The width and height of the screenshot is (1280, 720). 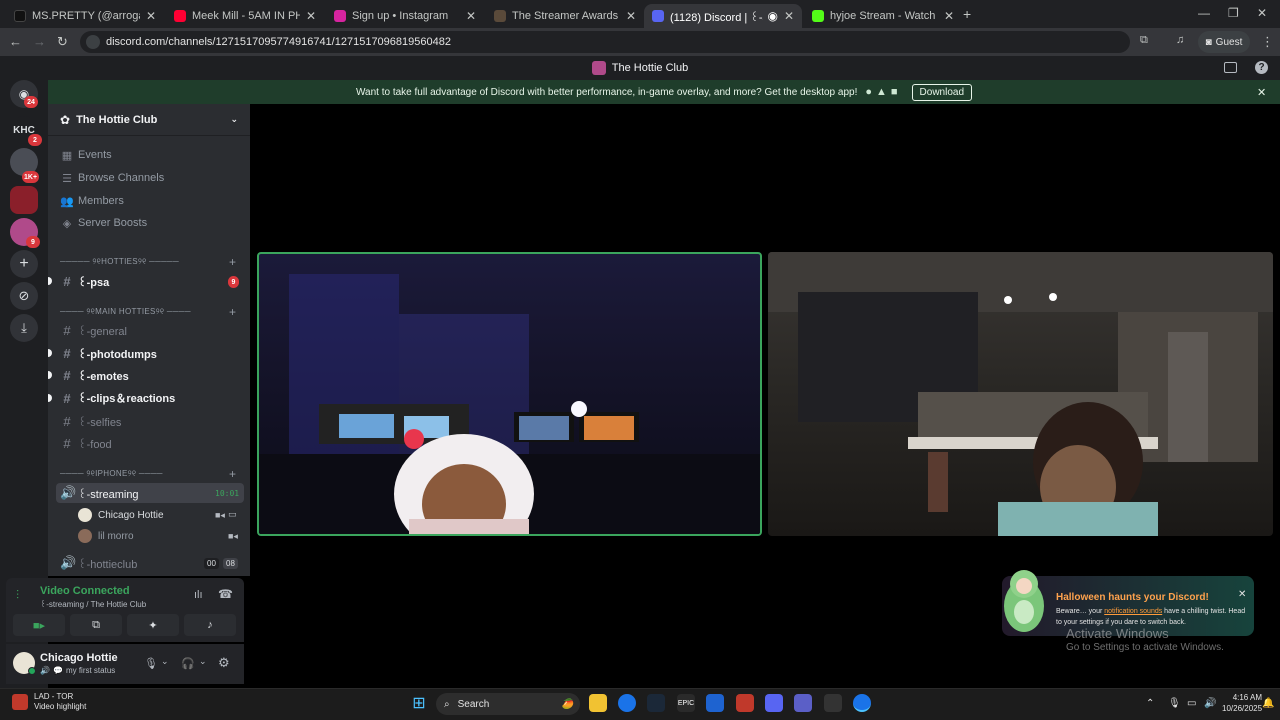 What do you see at coordinates (723, 16) in the screenshot?
I see `tab-discord: (1128) Discord | ꒰-streamin ◉ ✕` at bounding box center [723, 16].